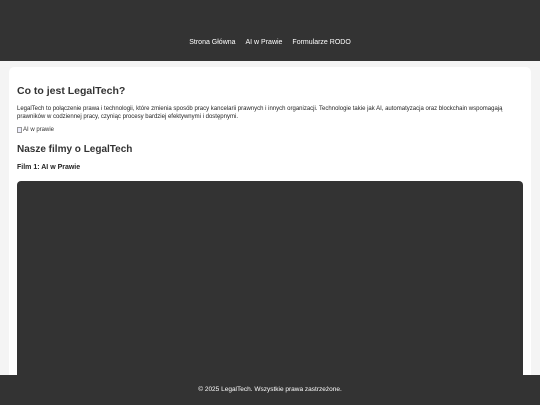  Describe the element at coordinates (321, 42) in the screenshot. I see `nav-link-gdpr-forms: Formularze RODO` at that location.